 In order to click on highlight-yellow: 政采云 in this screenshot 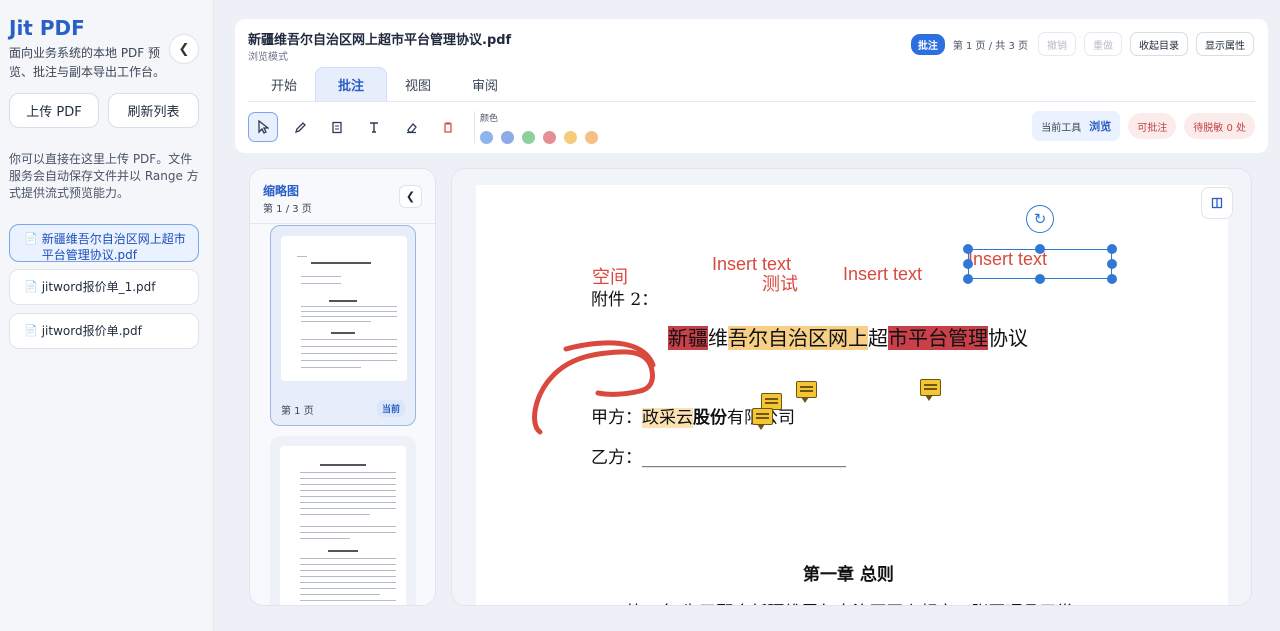, I will do `click(667, 418)`.